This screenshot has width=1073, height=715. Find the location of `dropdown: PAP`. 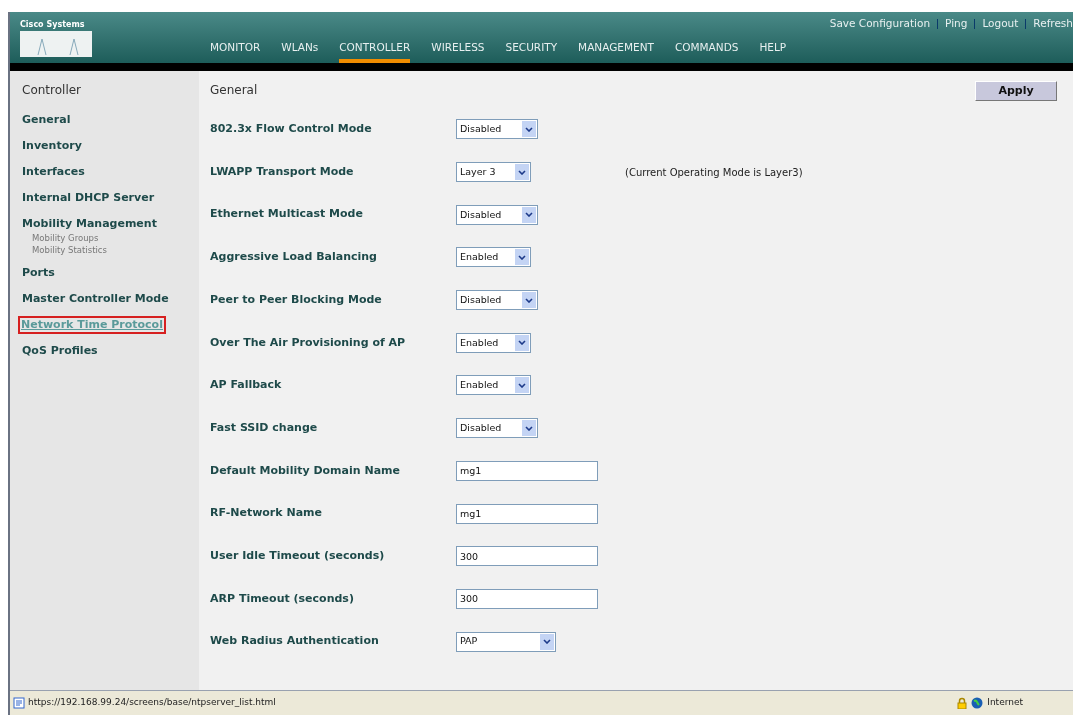

dropdown: PAP is located at coordinates (506, 641).